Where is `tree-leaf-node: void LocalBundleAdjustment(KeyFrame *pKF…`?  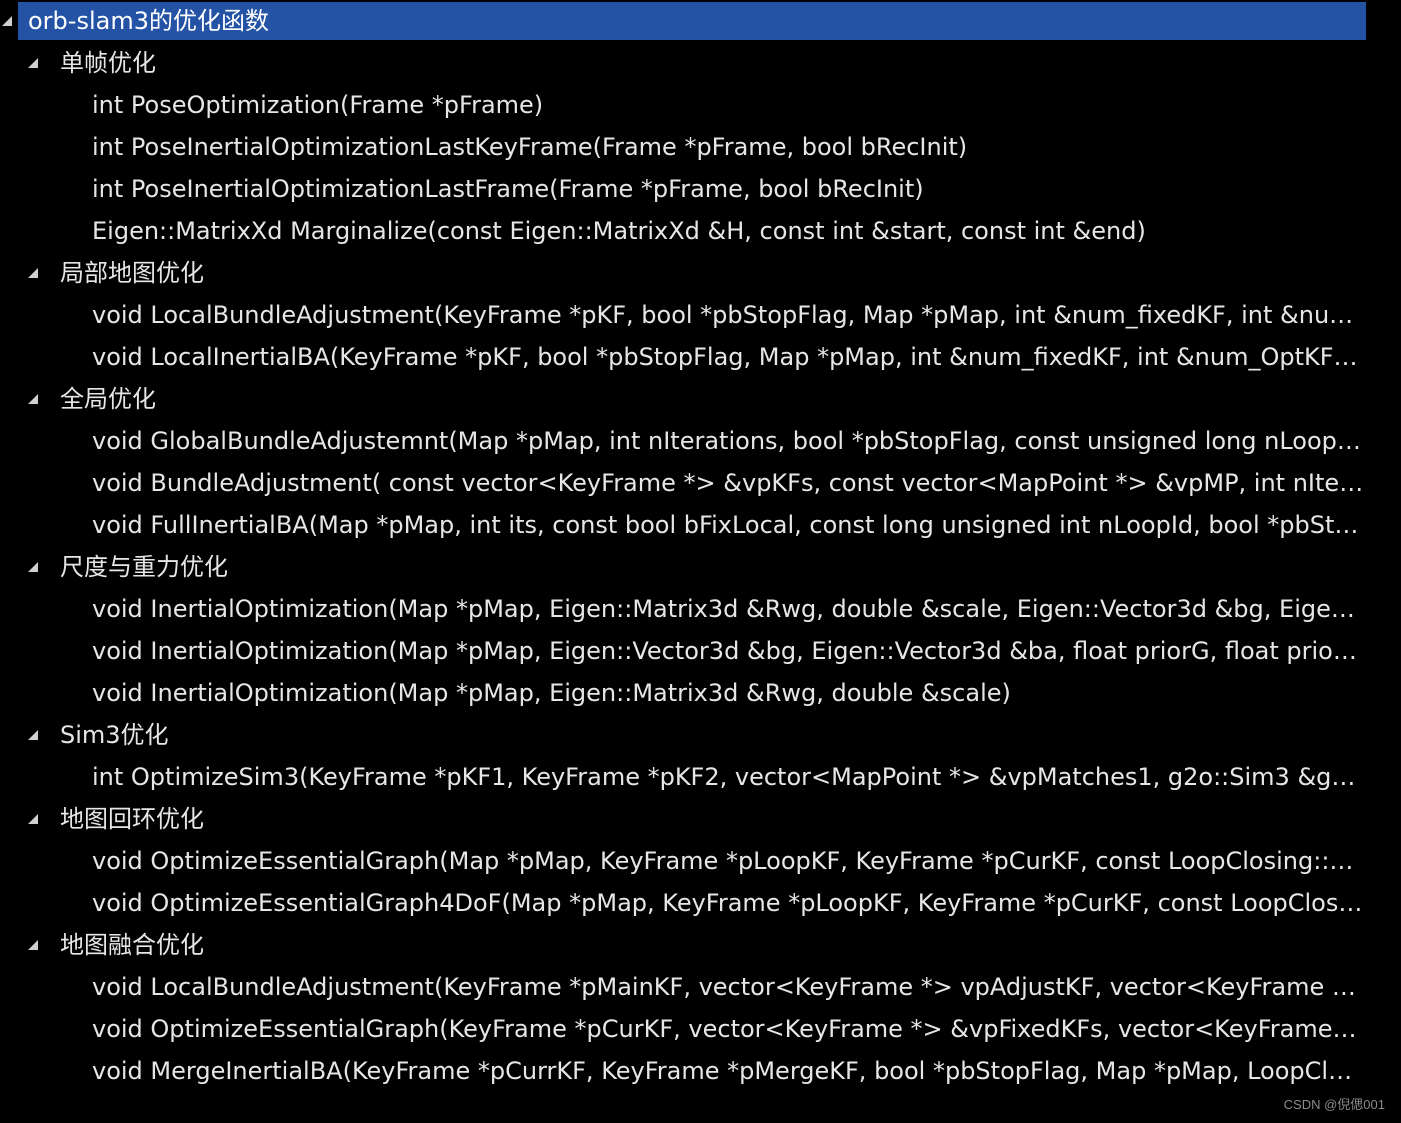
tree-leaf-node: void LocalBundleAdjustment(KeyFrame *pKF… is located at coordinates (700, 315).